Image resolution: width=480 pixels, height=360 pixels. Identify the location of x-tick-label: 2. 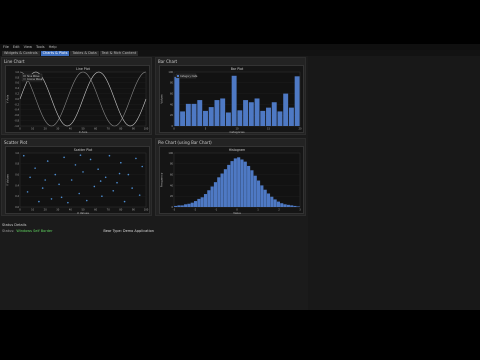
(279, 210).